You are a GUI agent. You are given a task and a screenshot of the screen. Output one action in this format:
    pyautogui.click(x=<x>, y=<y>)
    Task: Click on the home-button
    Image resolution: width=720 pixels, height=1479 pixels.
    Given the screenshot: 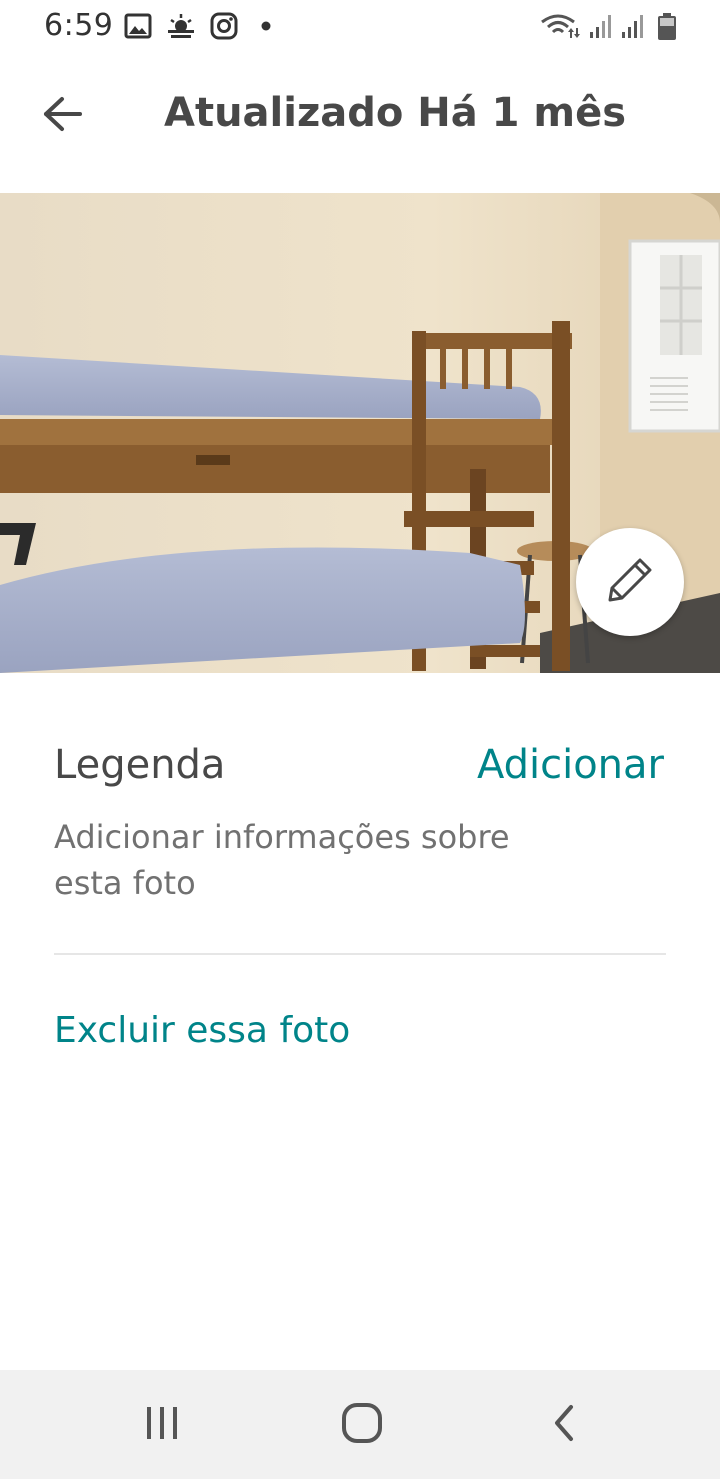 What is the action you would take?
    pyautogui.click(x=362, y=1425)
    